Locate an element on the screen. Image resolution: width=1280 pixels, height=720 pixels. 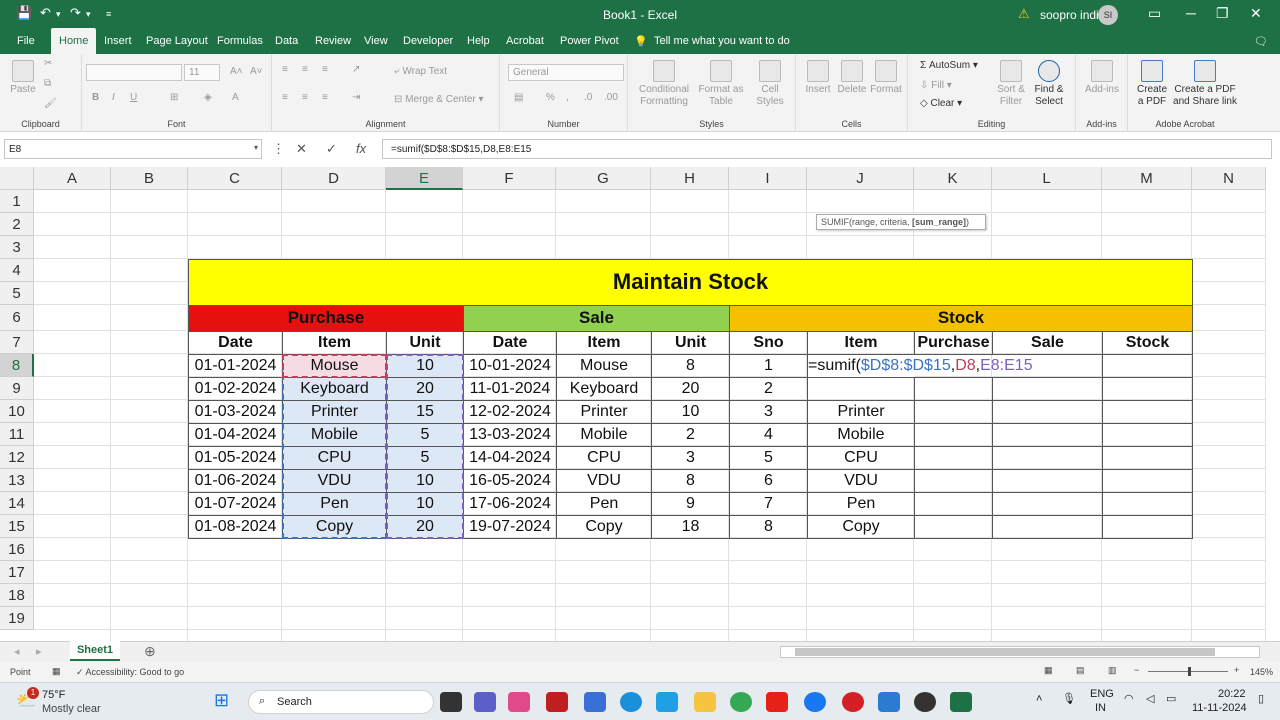
stock-item: Mobile is located at coordinates (861, 435).